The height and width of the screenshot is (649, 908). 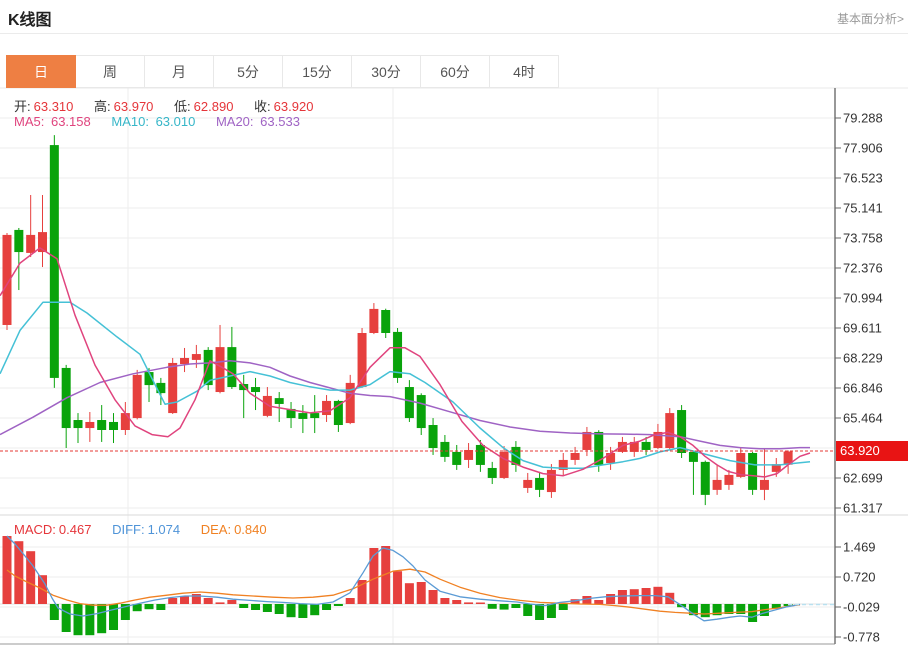 I want to click on price-tick-label: 69.611, so click(x=862, y=328).